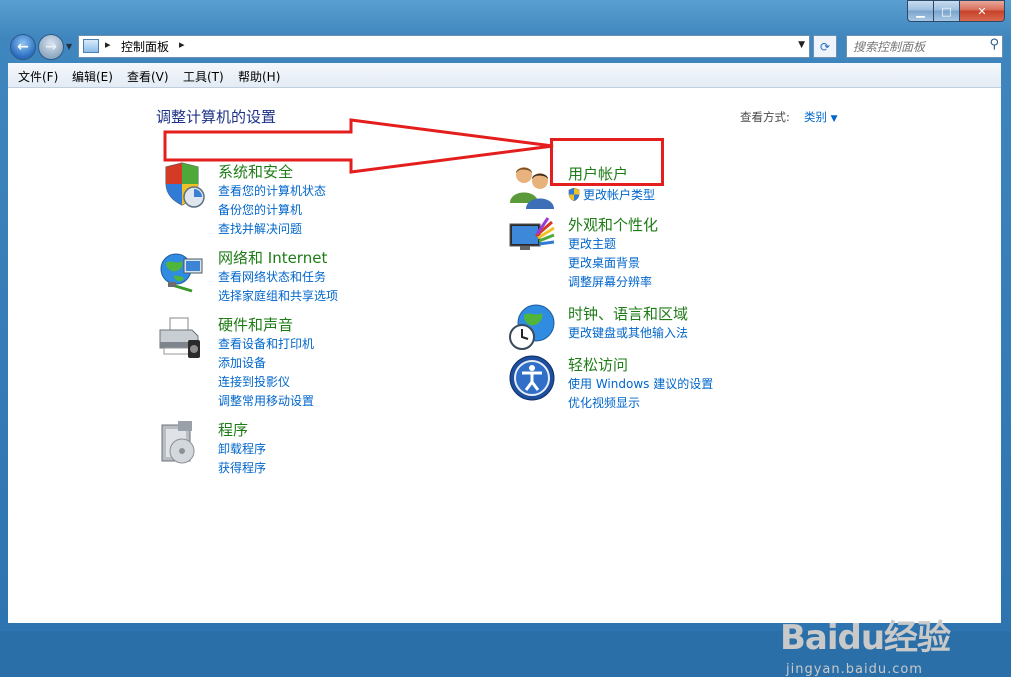  Describe the element at coordinates (272, 210) in the screenshot. I see `link-backup-computer: 备份您的计算机` at that location.